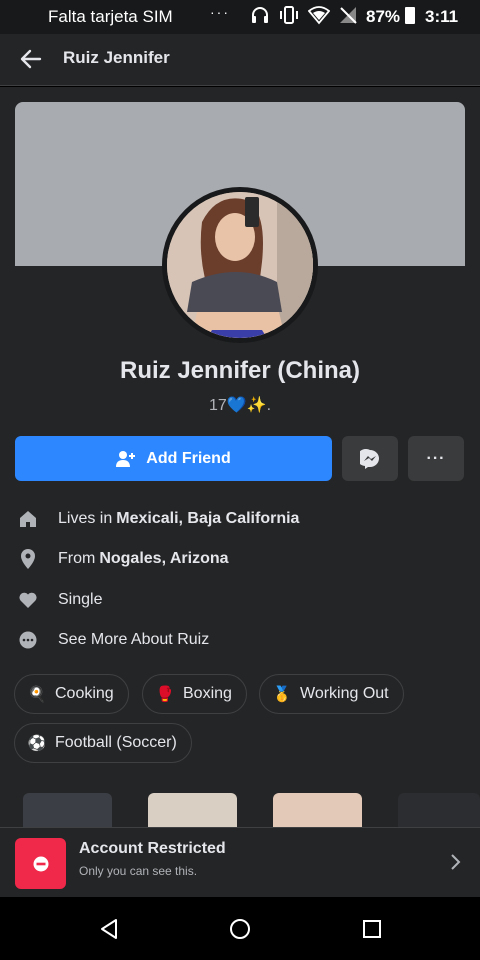 This screenshot has height=960, width=480. What do you see at coordinates (319, 15) in the screenshot?
I see `wifi-icon` at bounding box center [319, 15].